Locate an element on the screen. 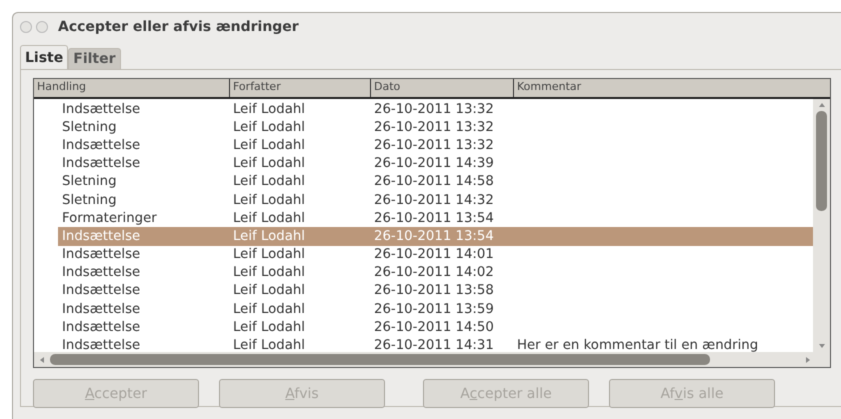 Image resolution: width=841 pixels, height=419 pixels. up-arrow-icon is located at coordinates (822, 105).